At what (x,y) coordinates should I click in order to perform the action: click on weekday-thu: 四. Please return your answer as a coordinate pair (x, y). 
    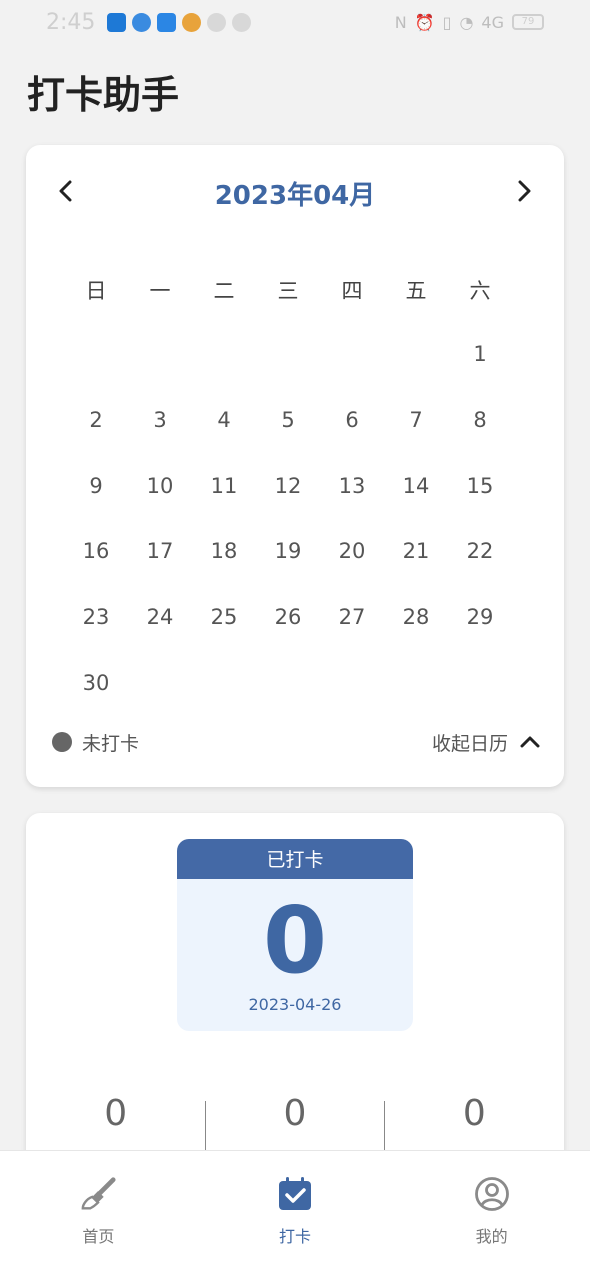
    Looking at the image, I should click on (352, 291).